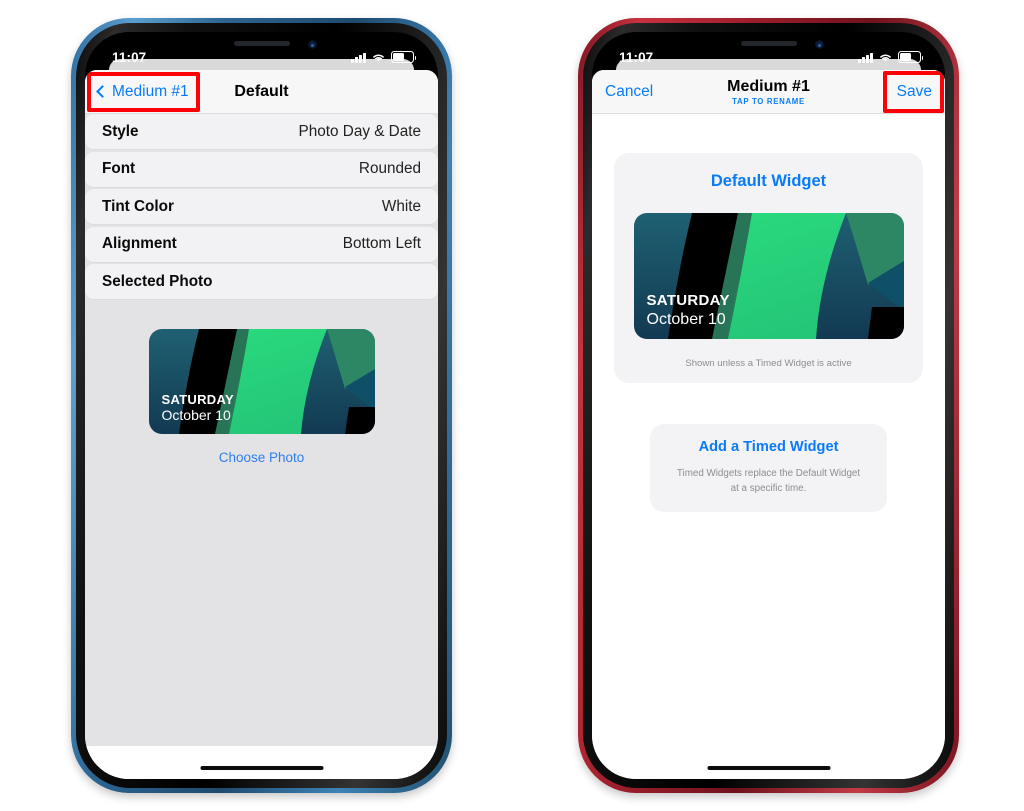 The width and height of the screenshot is (1024, 811). What do you see at coordinates (768, 86) in the screenshot?
I see `page-title: Medium #1` at bounding box center [768, 86].